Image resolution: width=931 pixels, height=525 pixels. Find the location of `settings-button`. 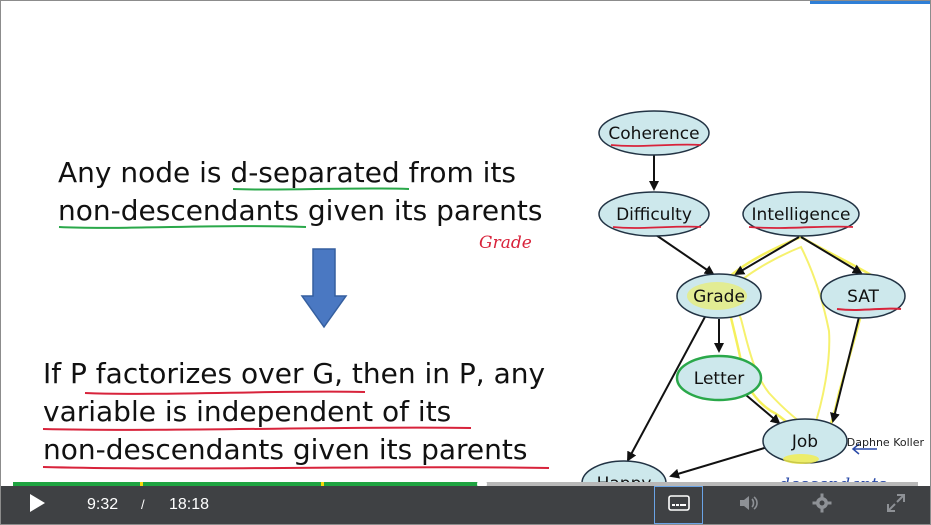

settings-button is located at coordinates (822, 505).